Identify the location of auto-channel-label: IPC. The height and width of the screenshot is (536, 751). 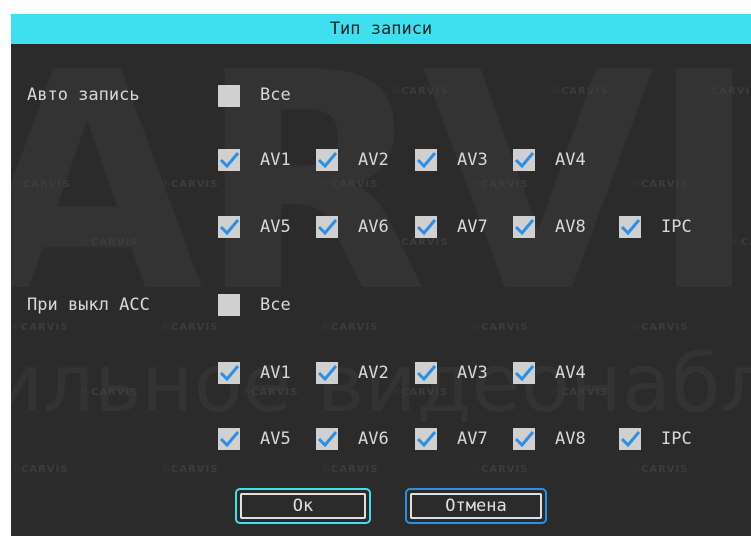
(676, 227).